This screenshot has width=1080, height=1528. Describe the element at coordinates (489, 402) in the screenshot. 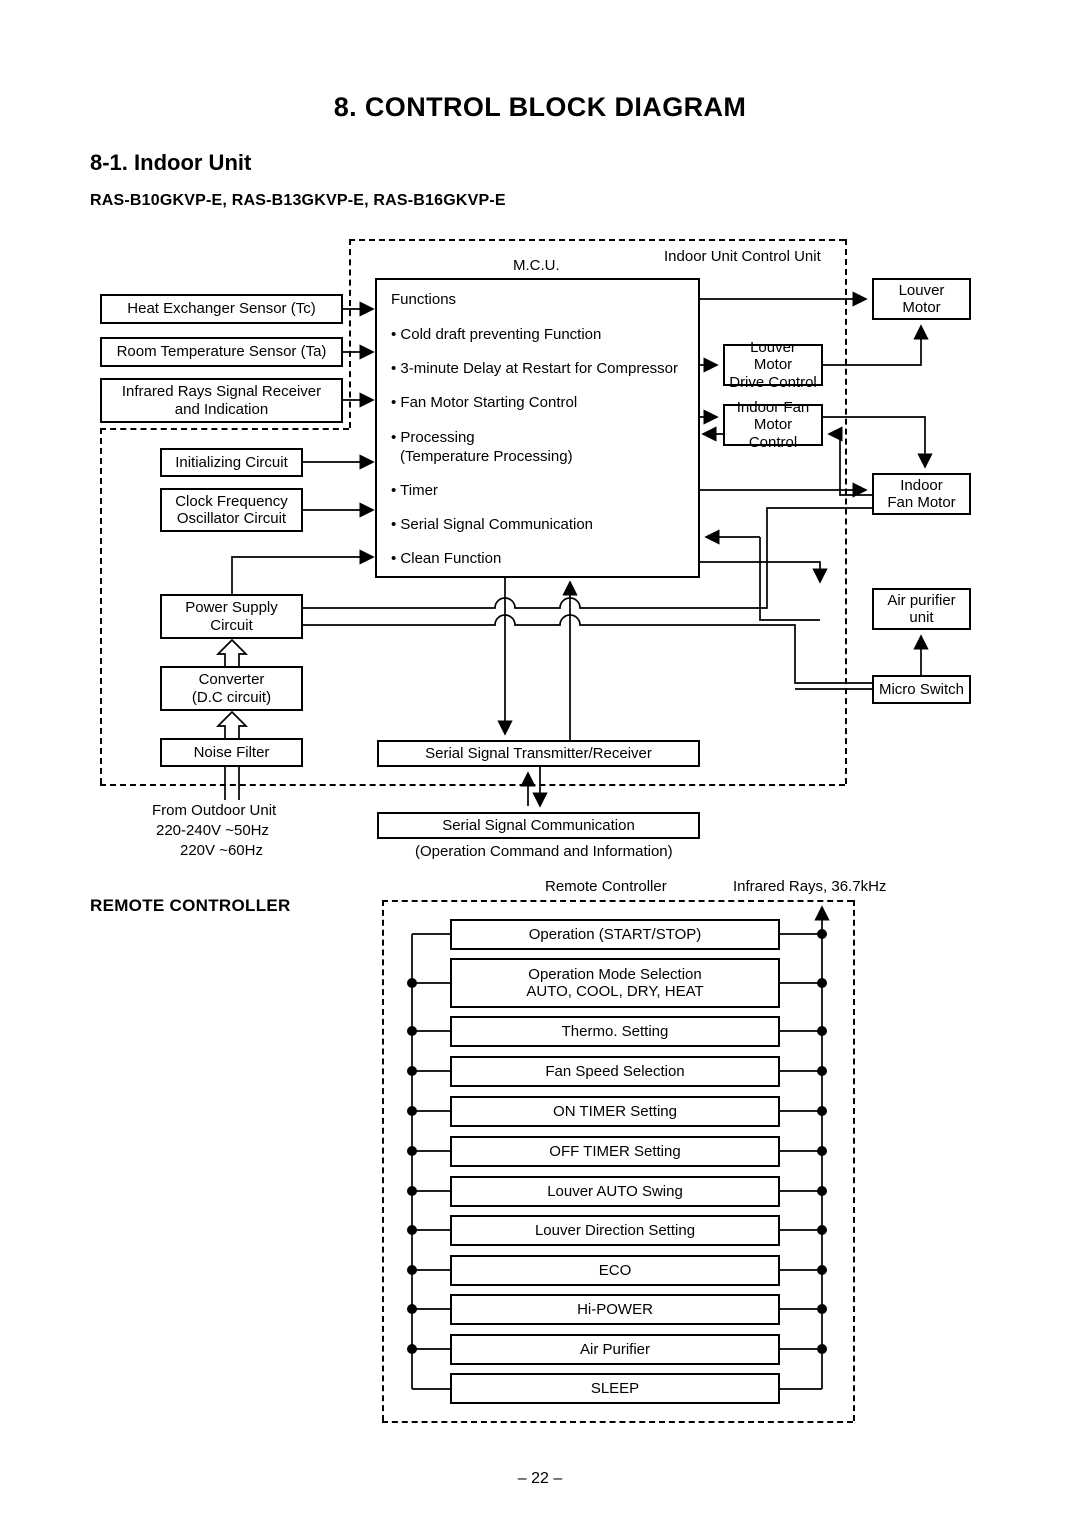

I see `mcu-function-2-label: Fan Motor Starting Control` at that location.